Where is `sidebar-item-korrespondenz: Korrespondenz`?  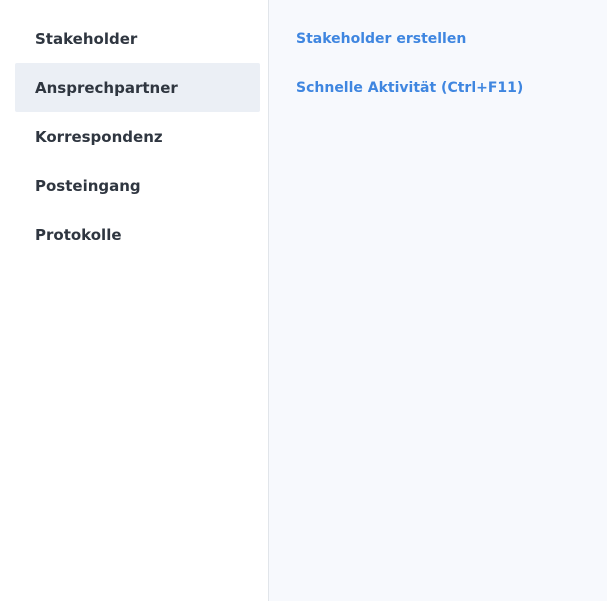 sidebar-item-korrespondenz: Korrespondenz is located at coordinates (137, 136).